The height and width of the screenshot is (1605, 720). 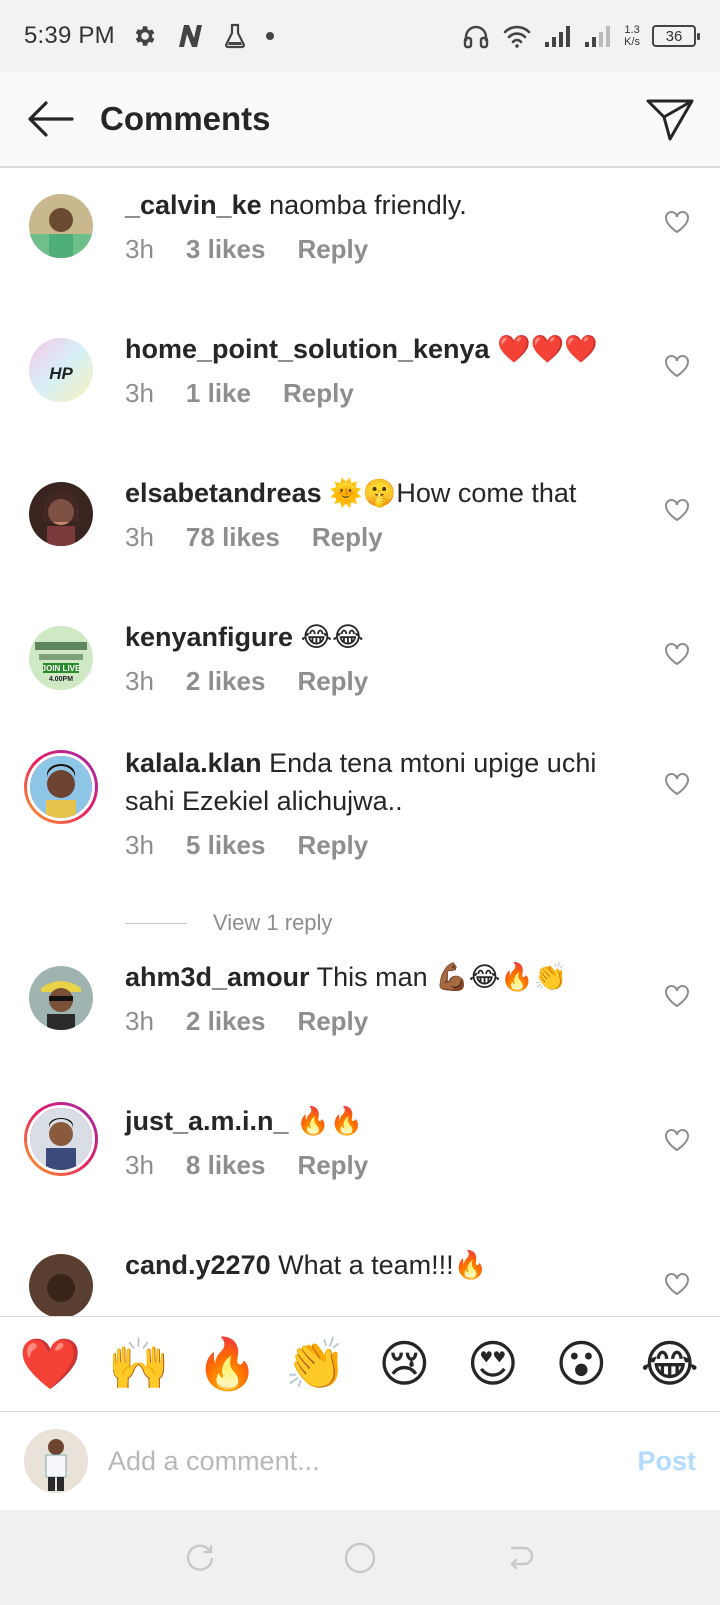 What do you see at coordinates (50, 1364) in the screenshot?
I see `emoji-heart-button: ❤️` at bounding box center [50, 1364].